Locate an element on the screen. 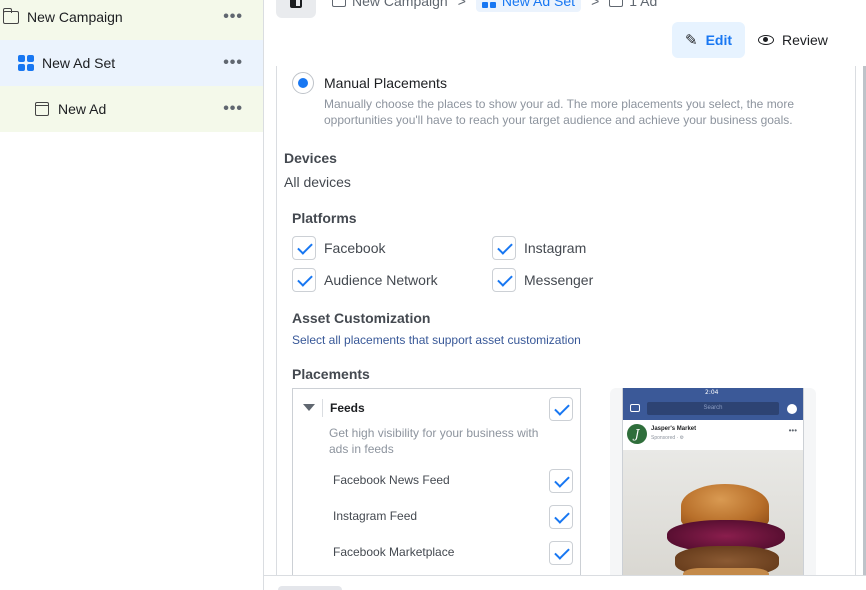  audience-network-checkbox is located at coordinates (304, 280).